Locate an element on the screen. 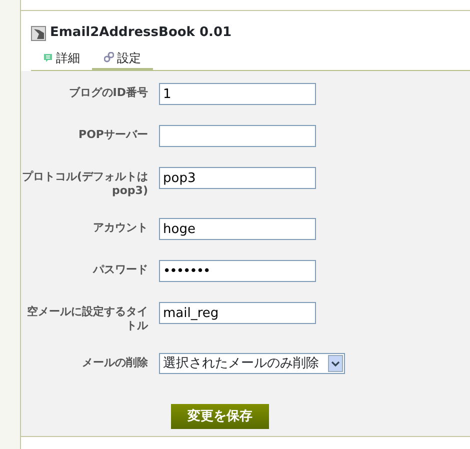 Image resolution: width=470 pixels, height=449 pixels. input-field: 1 is located at coordinates (237, 94).